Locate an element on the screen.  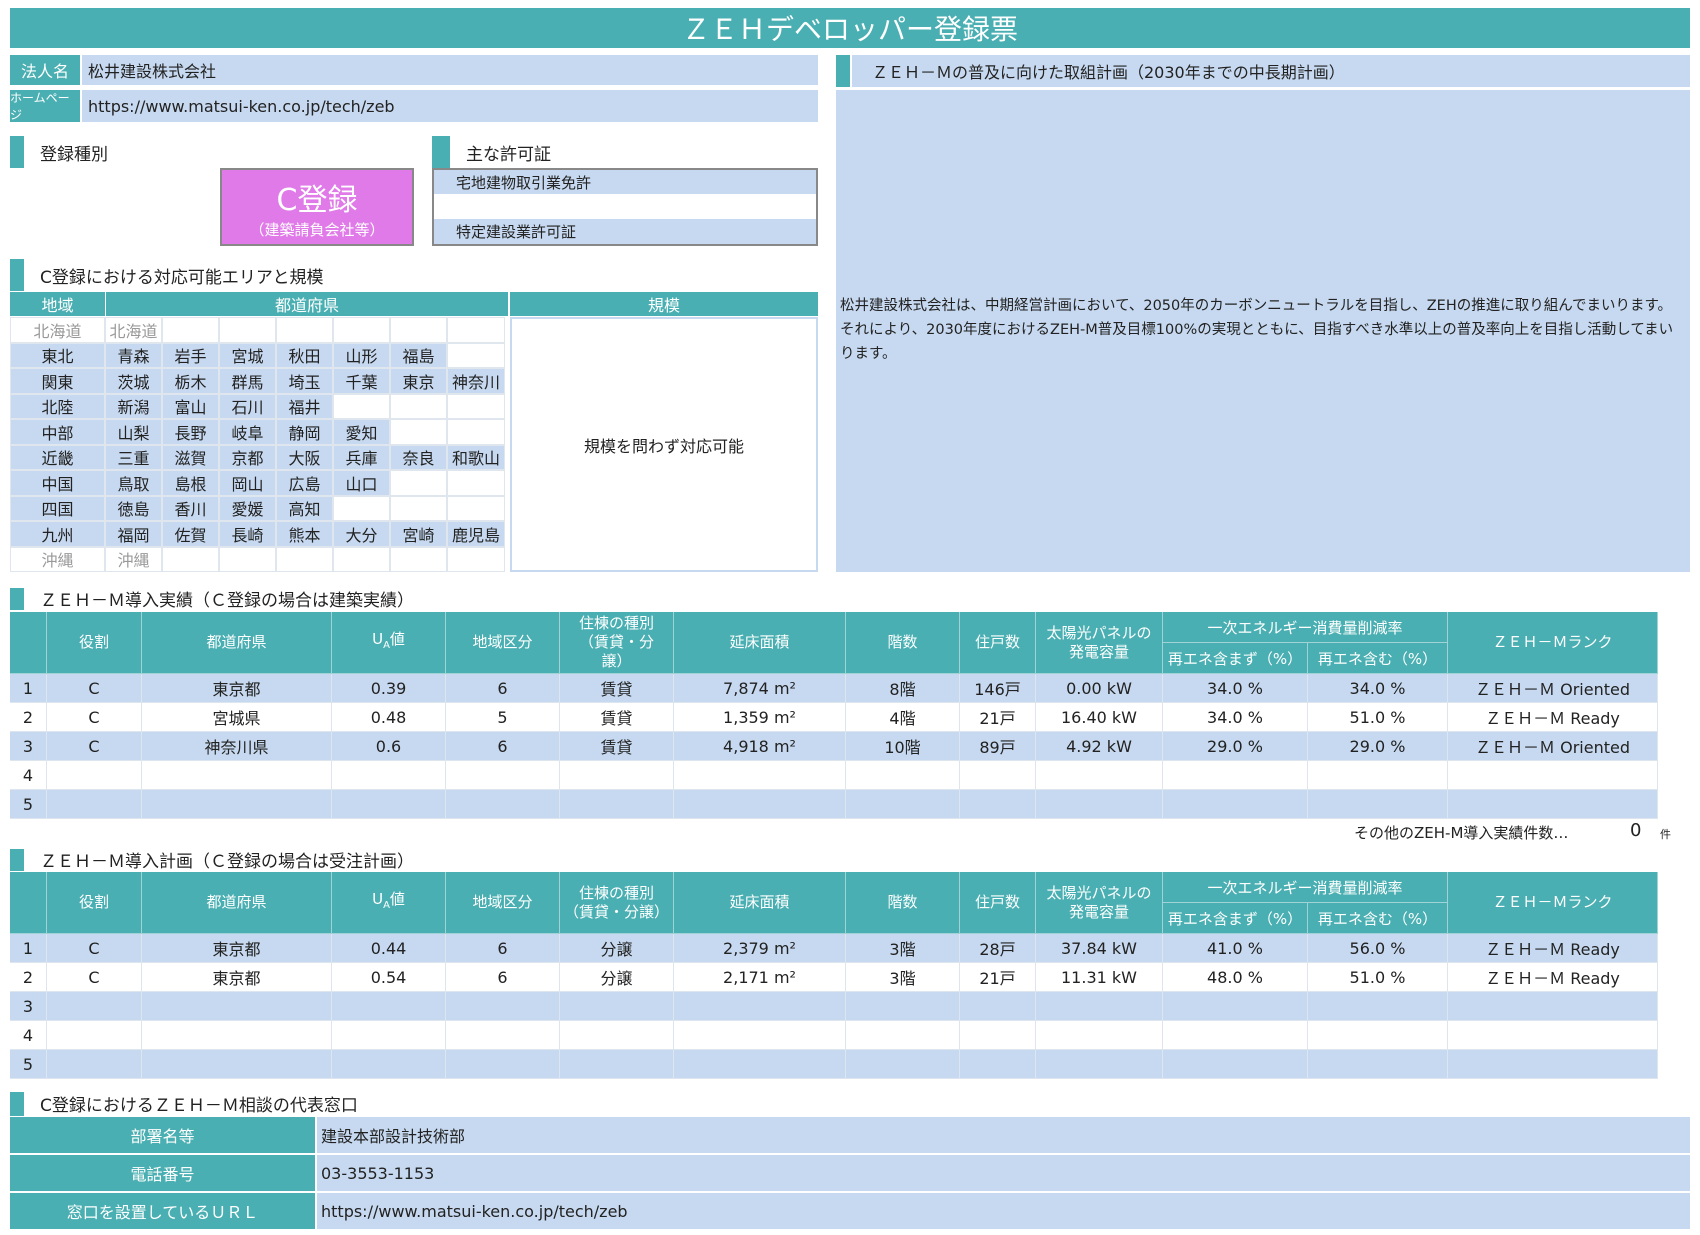
table-cell: 21戸 is located at coordinates (998, 977).